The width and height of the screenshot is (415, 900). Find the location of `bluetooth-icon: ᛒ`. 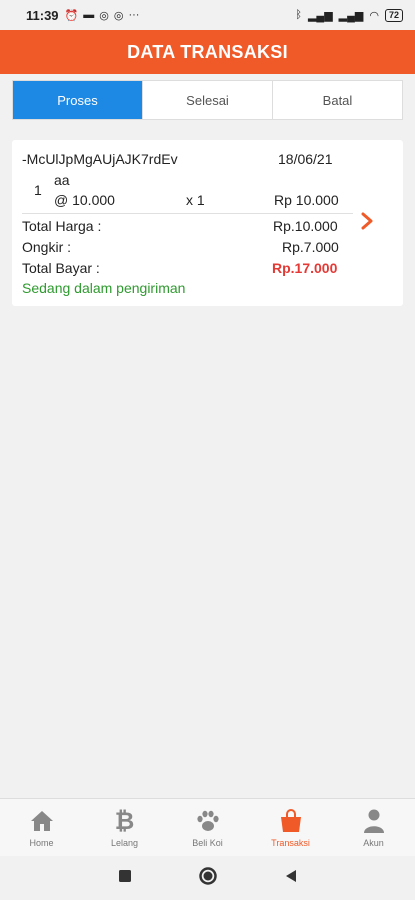

bluetooth-icon: ᛒ is located at coordinates (298, 15).